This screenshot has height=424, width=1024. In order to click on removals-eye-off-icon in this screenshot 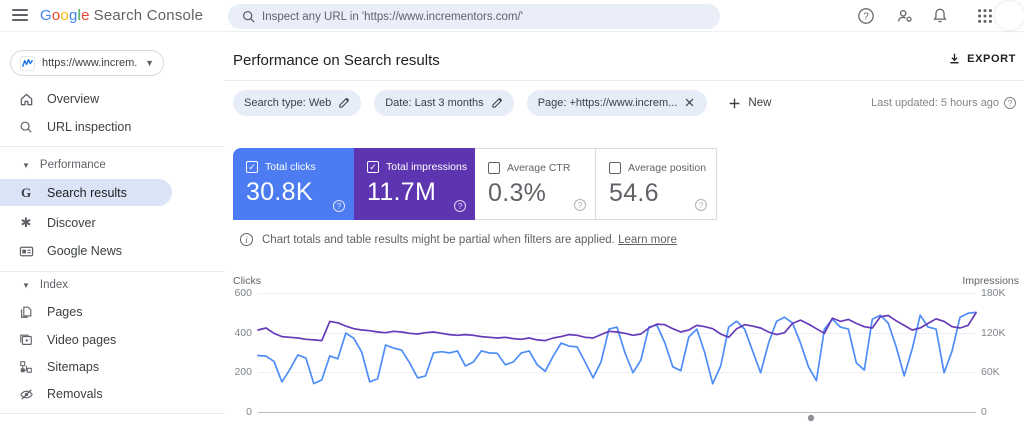, I will do `click(26, 394)`.